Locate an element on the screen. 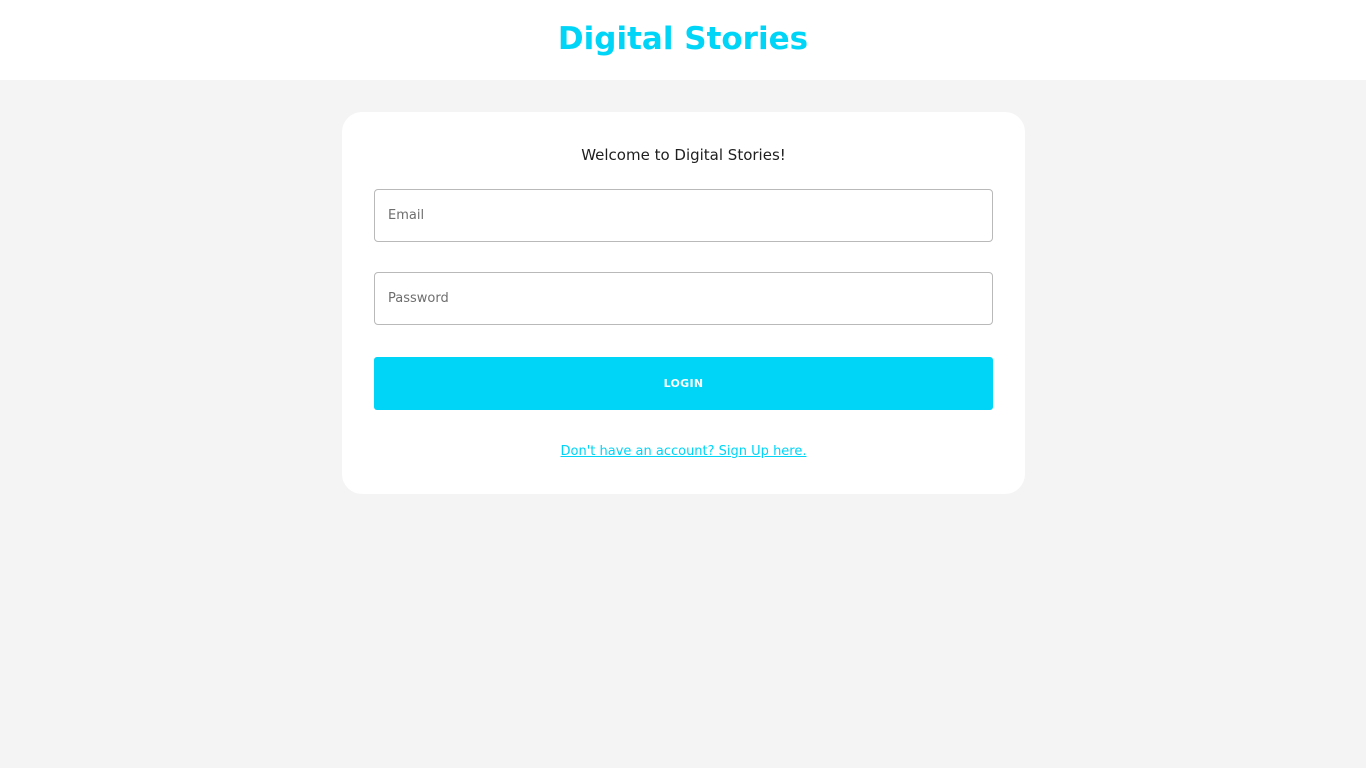  brand-title: Digital Stories is located at coordinates (683, 38).